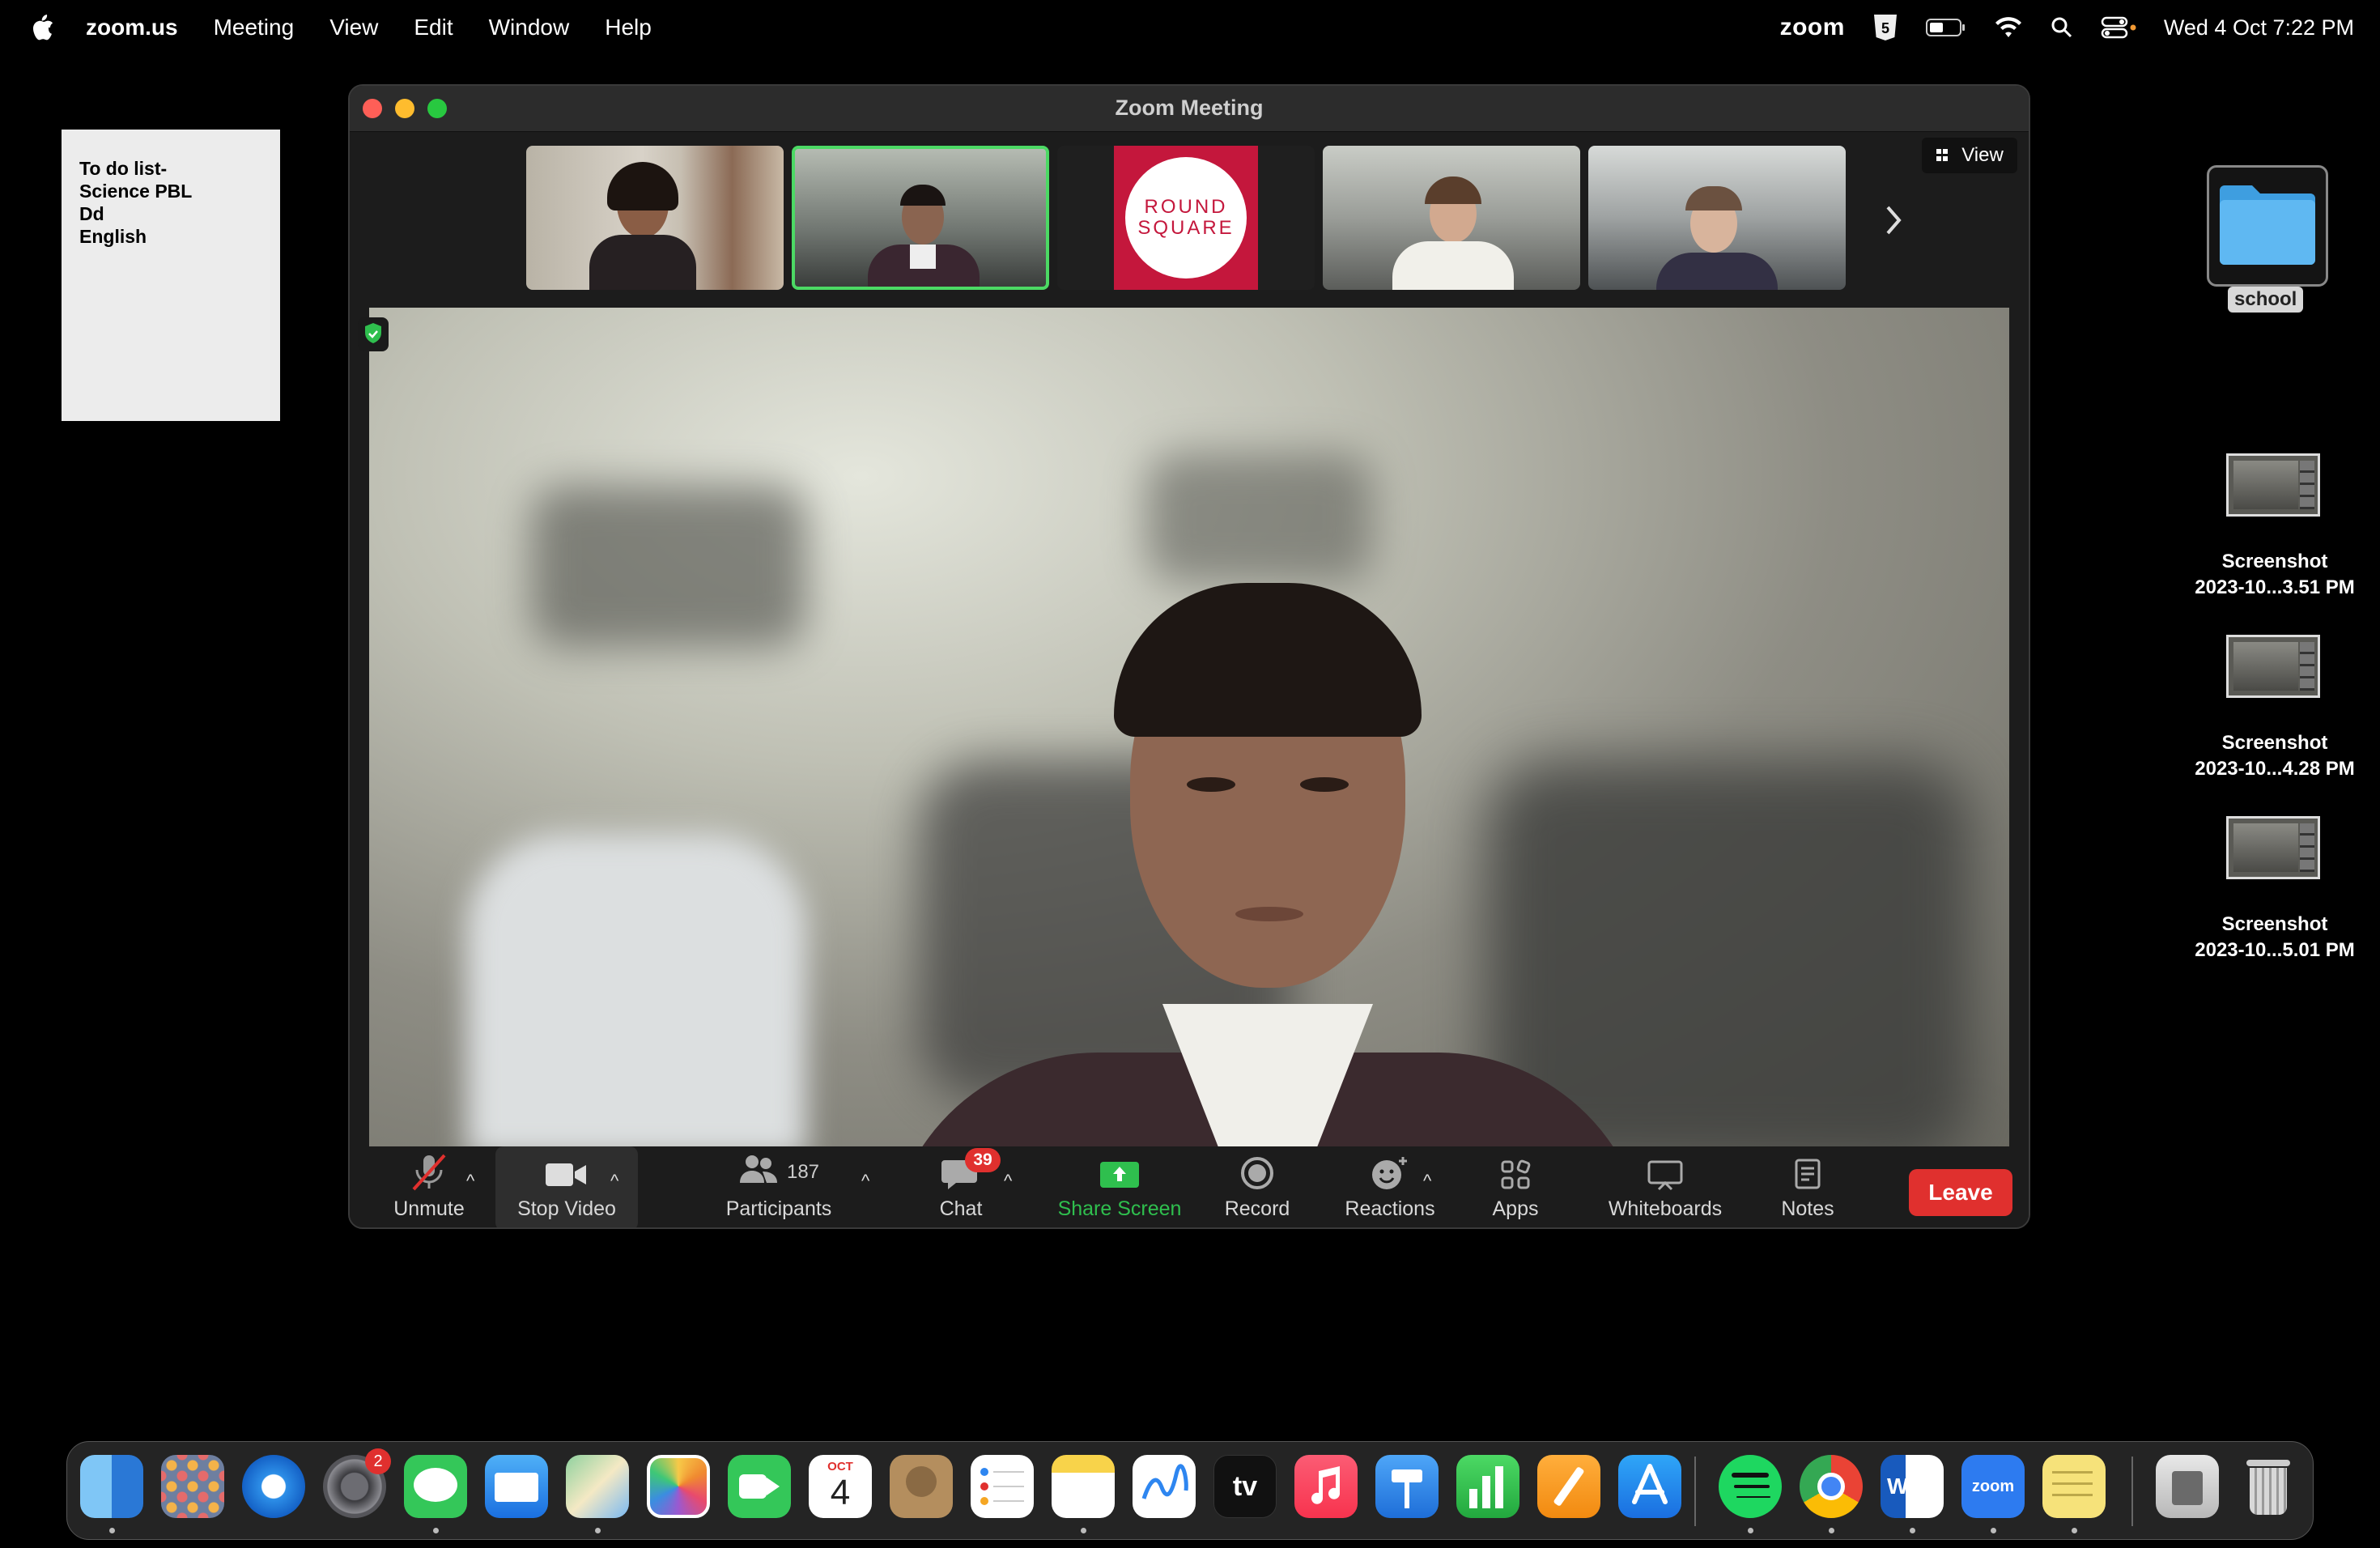 The image size is (2380, 1548). What do you see at coordinates (1487, 1486) in the screenshot?
I see `numbers-icon` at bounding box center [1487, 1486].